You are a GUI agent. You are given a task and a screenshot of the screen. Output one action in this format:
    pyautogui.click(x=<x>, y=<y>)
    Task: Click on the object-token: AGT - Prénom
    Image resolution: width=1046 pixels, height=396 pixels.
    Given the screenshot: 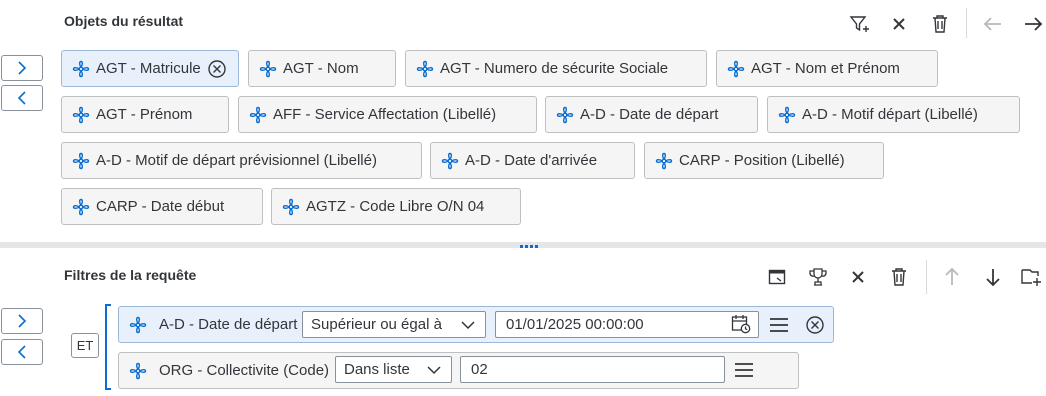 What is the action you would take?
    pyautogui.click(x=145, y=114)
    